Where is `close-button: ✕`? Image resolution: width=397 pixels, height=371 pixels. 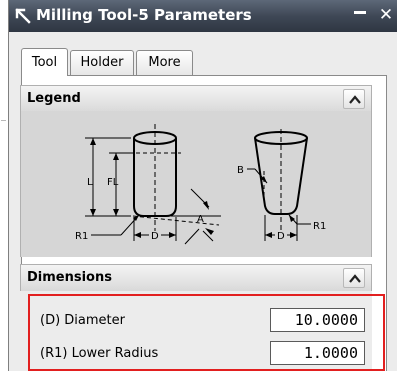
close-button: ✕ is located at coordinates (386, 15).